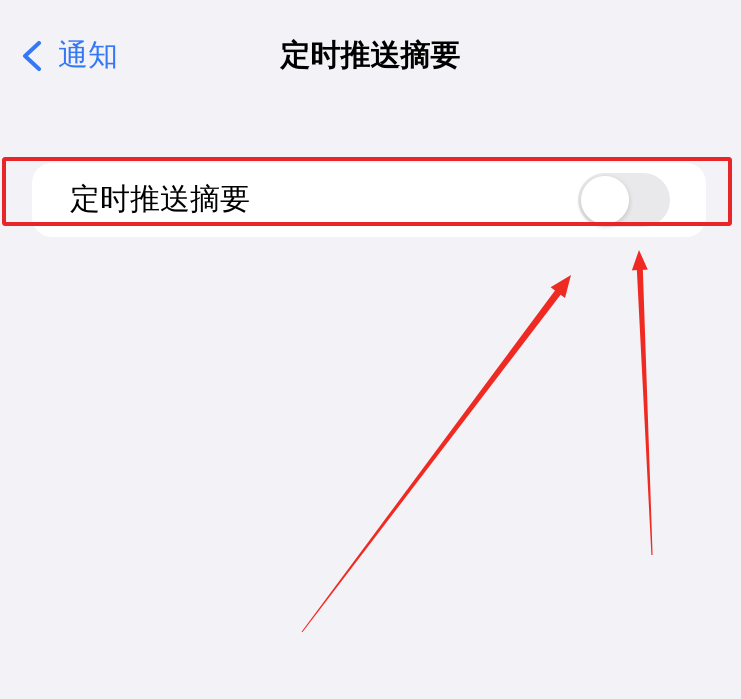  What do you see at coordinates (70, 56) in the screenshot?
I see `back-button: 通知` at bounding box center [70, 56].